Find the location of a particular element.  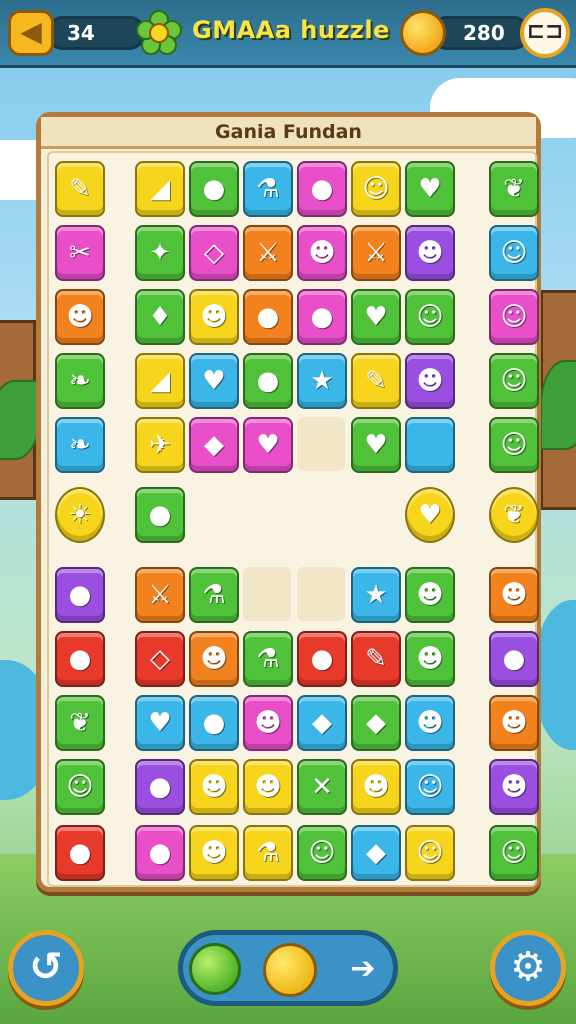

settings-button: ⚙ is located at coordinates (528, 968).